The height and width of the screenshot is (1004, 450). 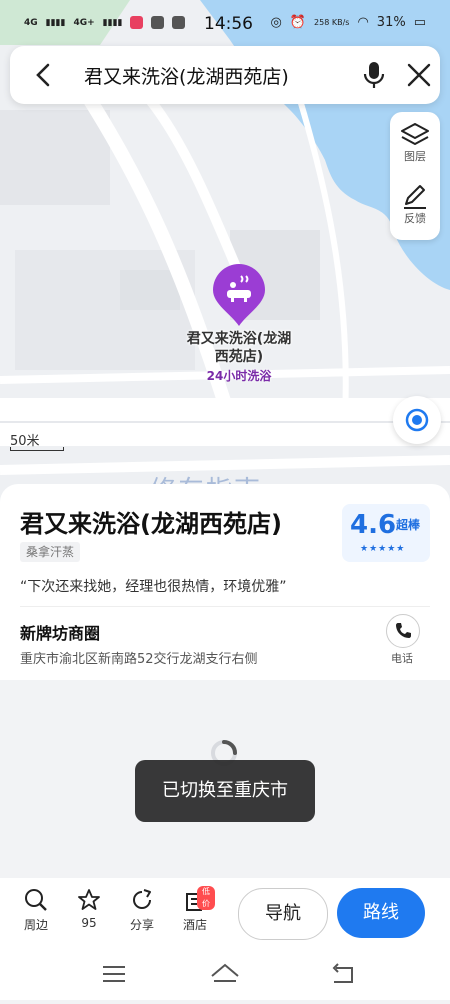 I want to click on business-area: 新牌坊商圈, so click(x=60, y=633).